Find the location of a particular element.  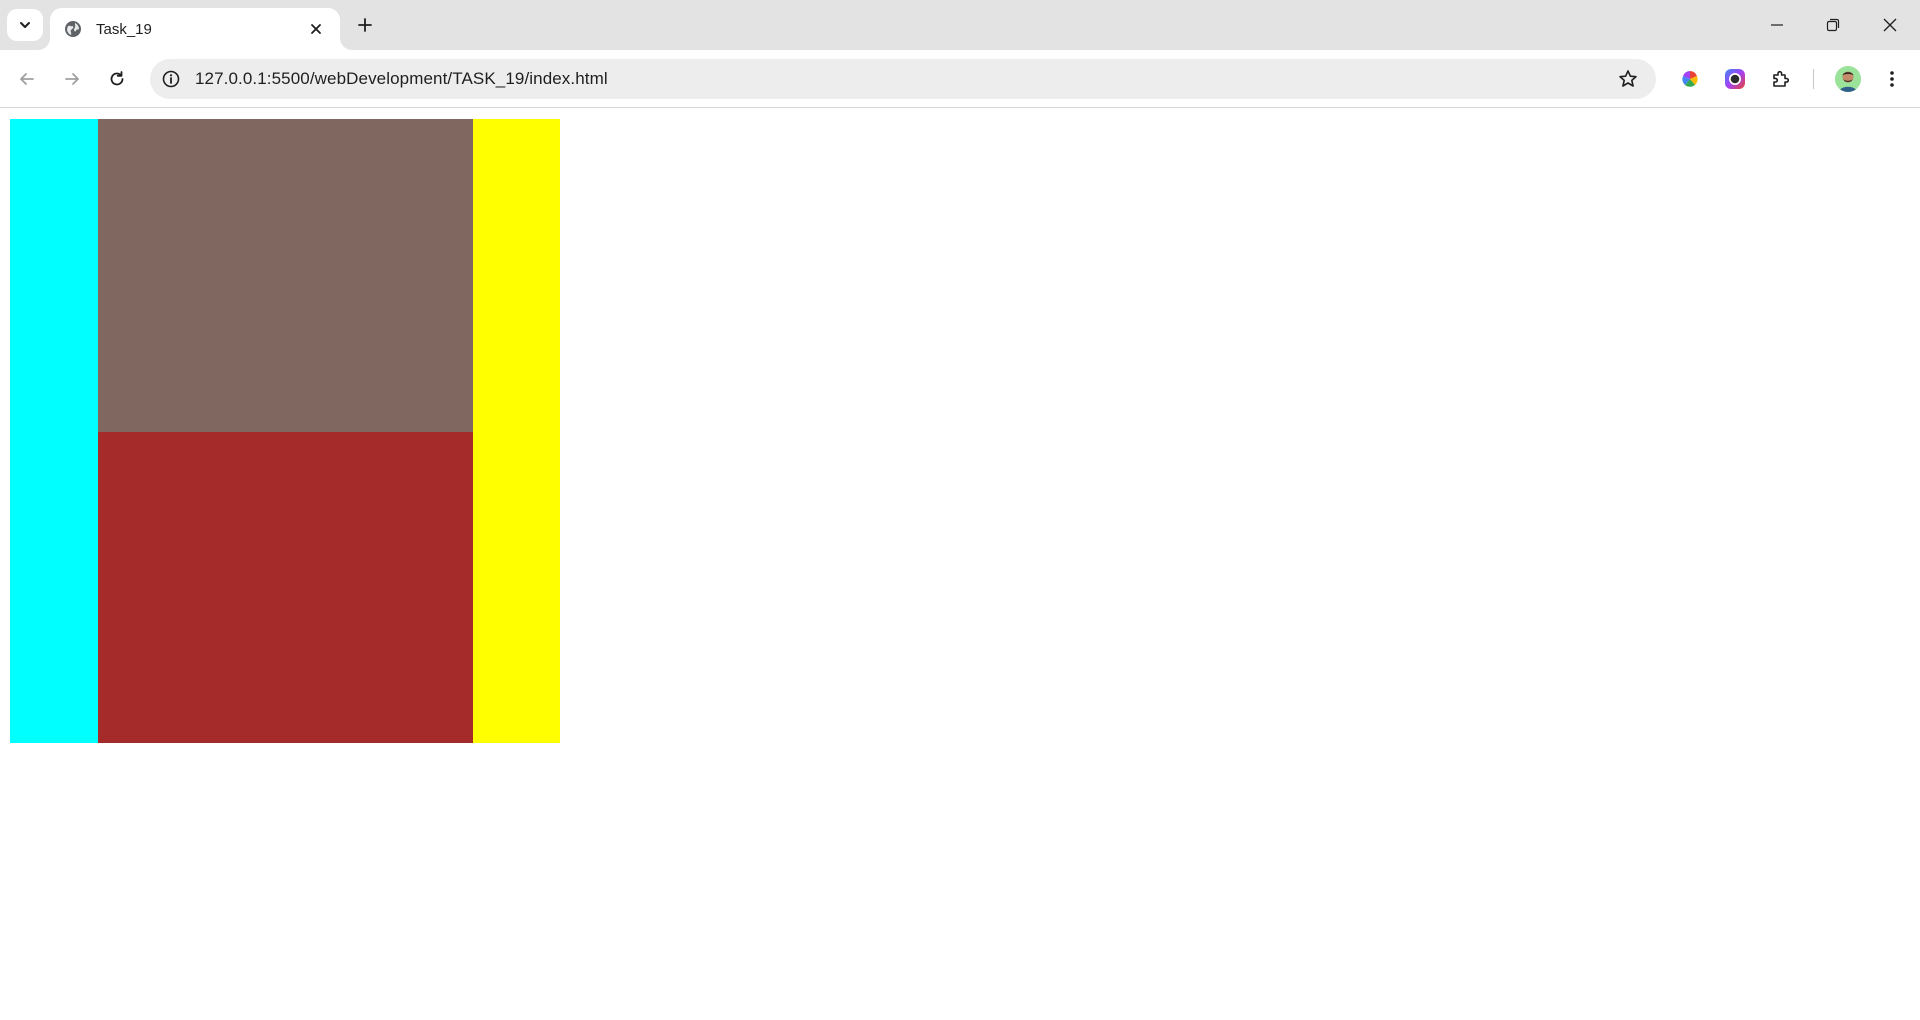

browser-menu-button is located at coordinates (1892, 79).